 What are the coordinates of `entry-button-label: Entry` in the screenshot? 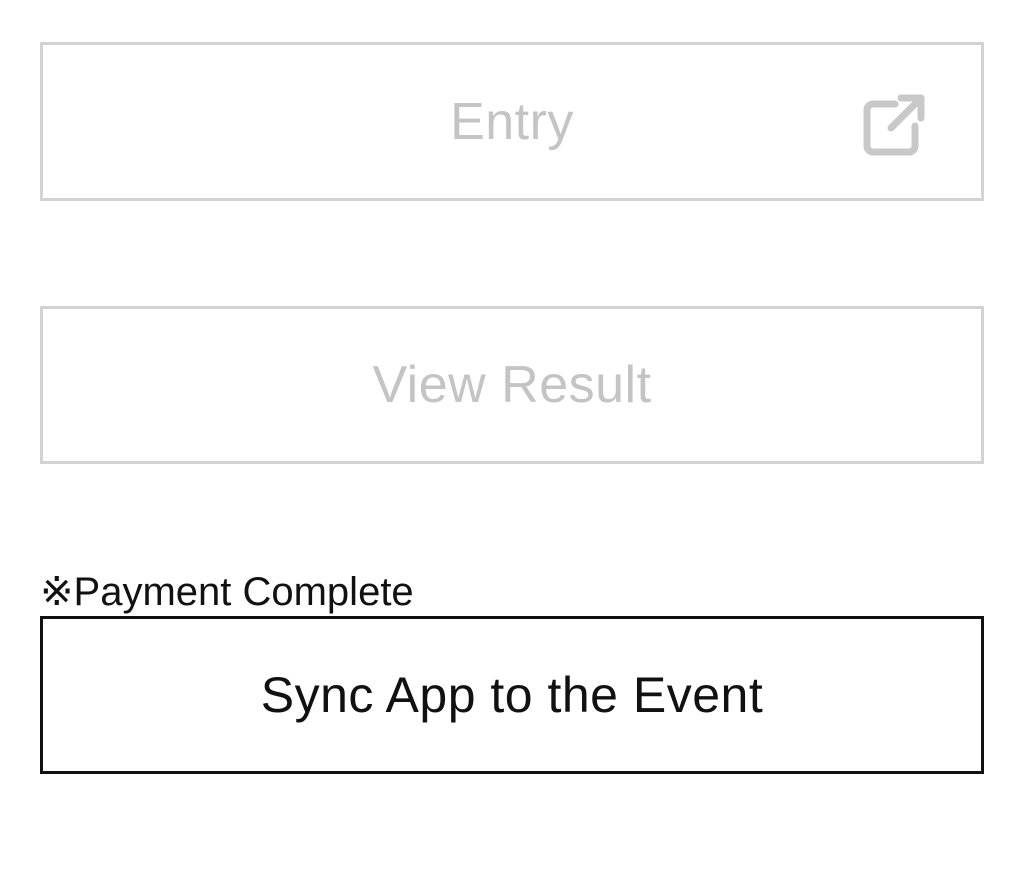 It's located at (512, 121).